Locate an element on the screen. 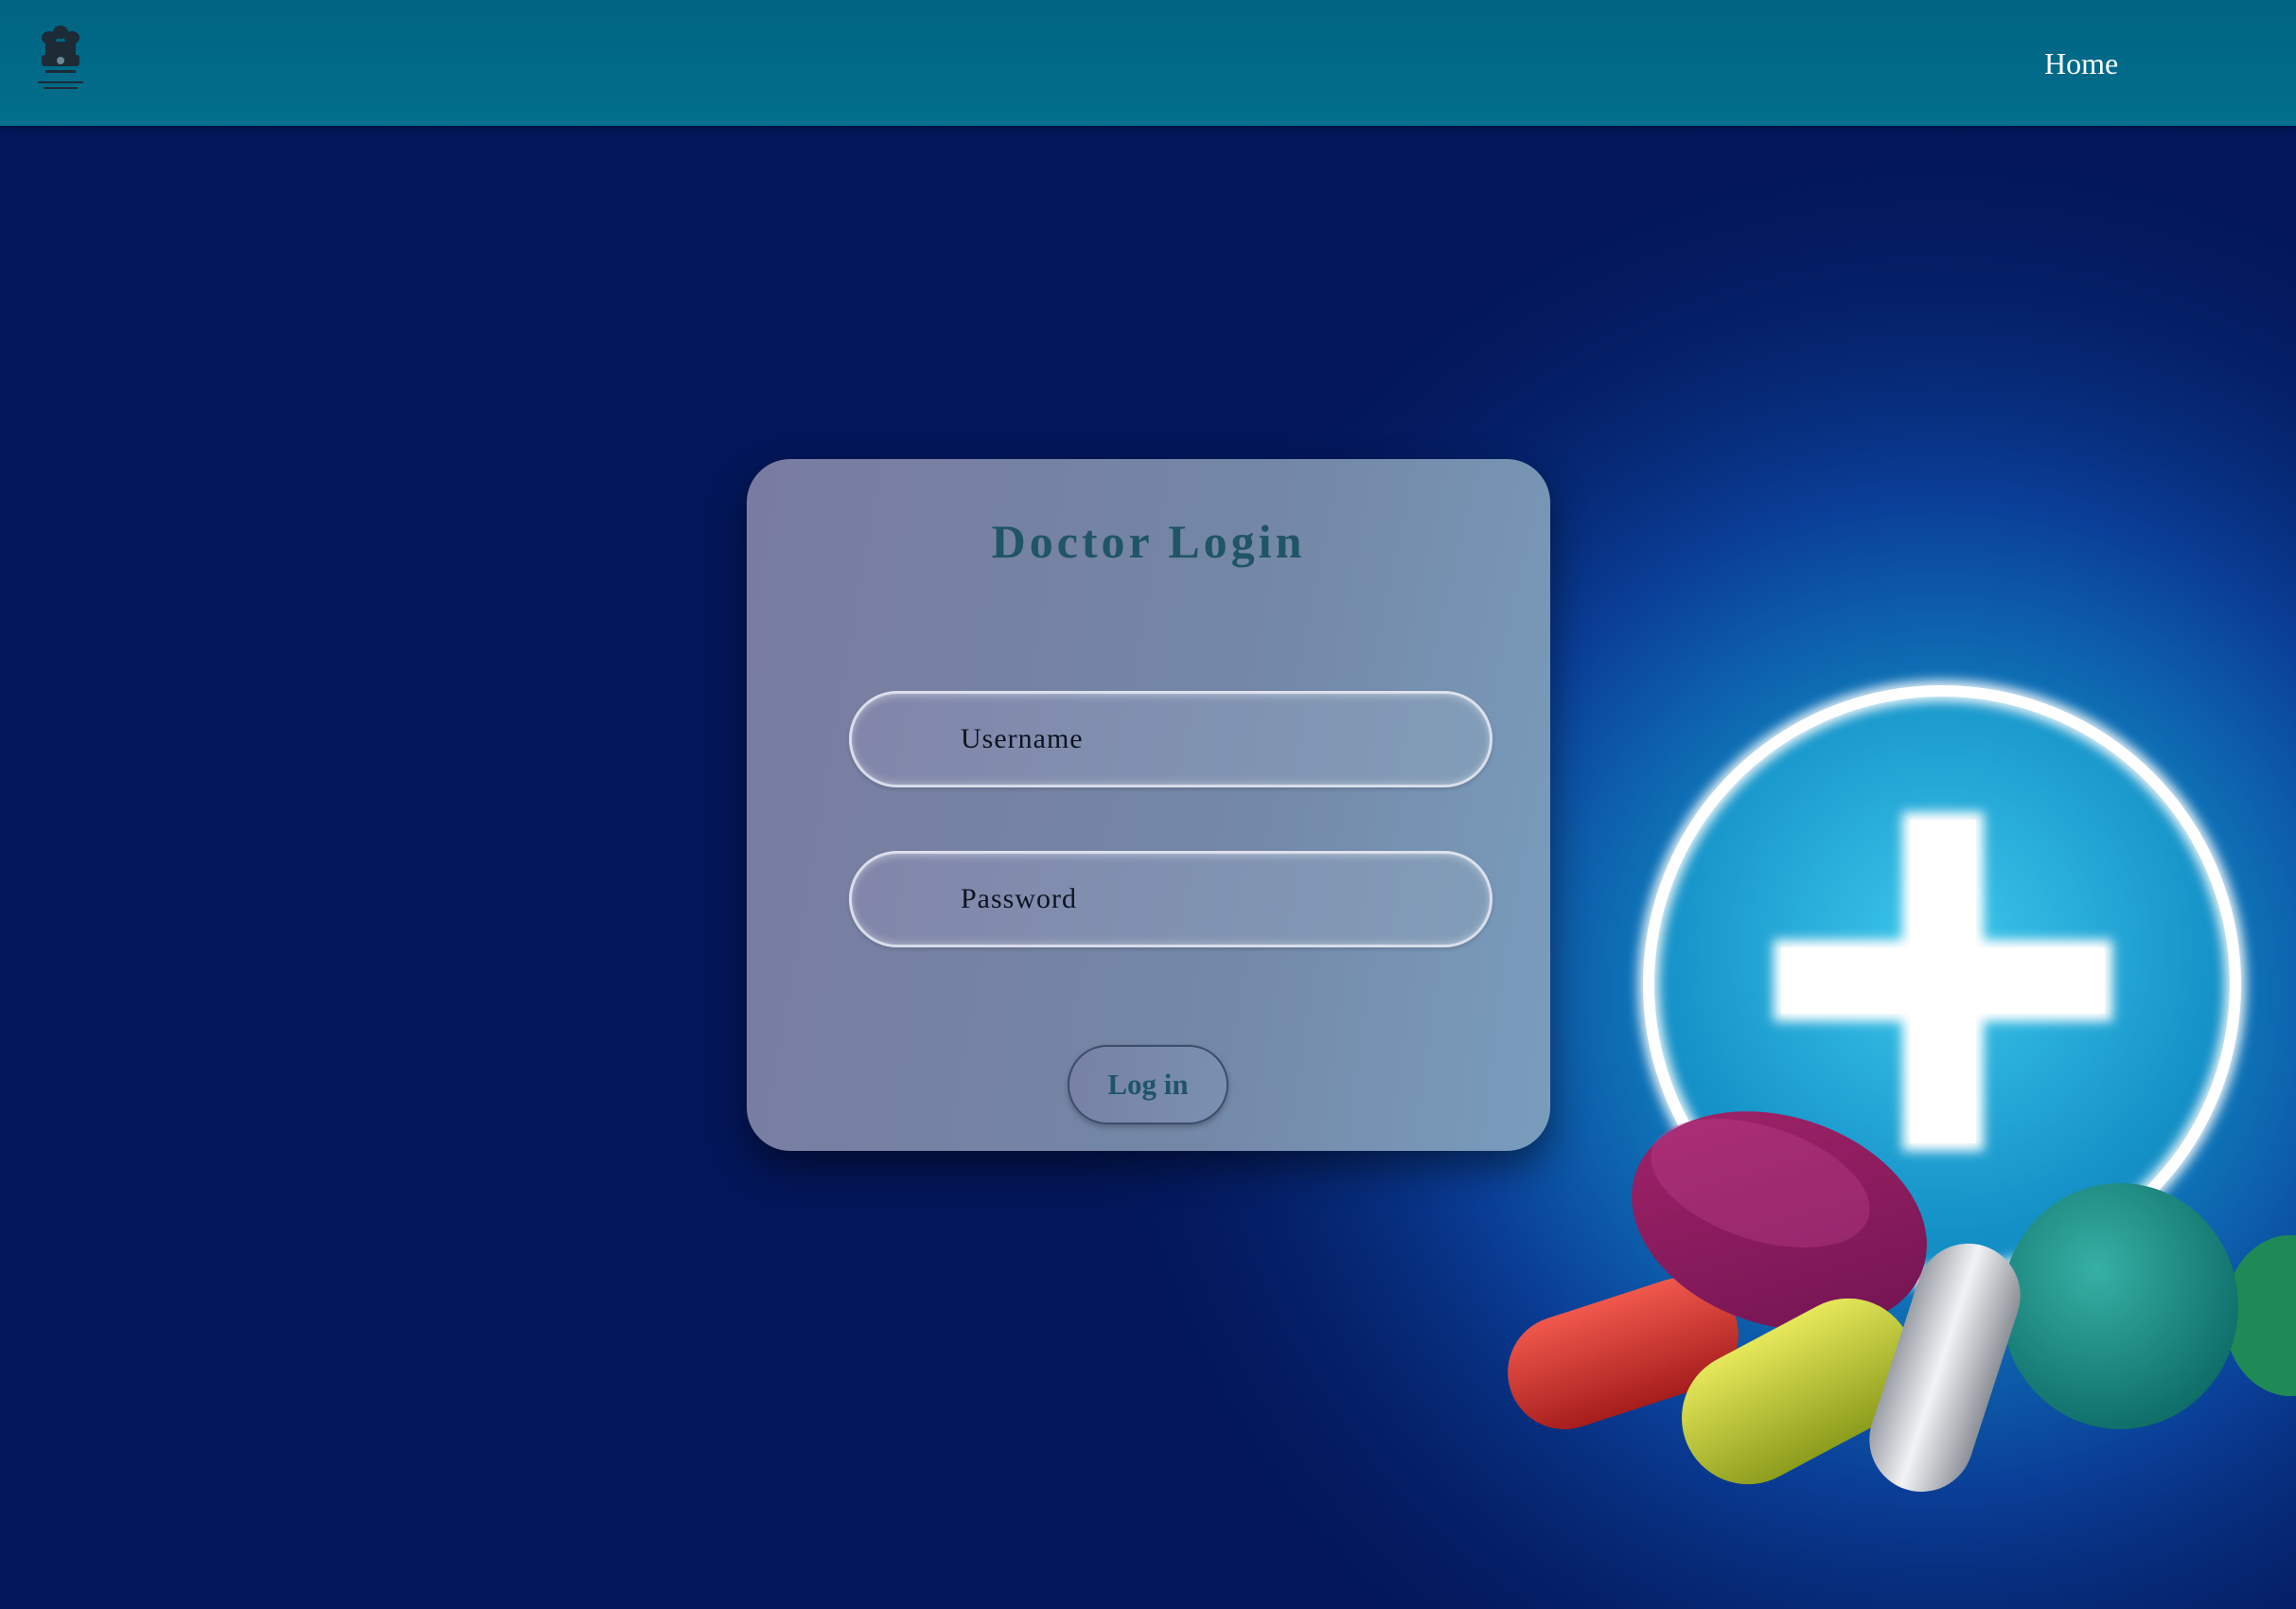 The height and width of the screenshot is (1609, 2296). login-button: Log in is located at coordinates (1148, 1084).